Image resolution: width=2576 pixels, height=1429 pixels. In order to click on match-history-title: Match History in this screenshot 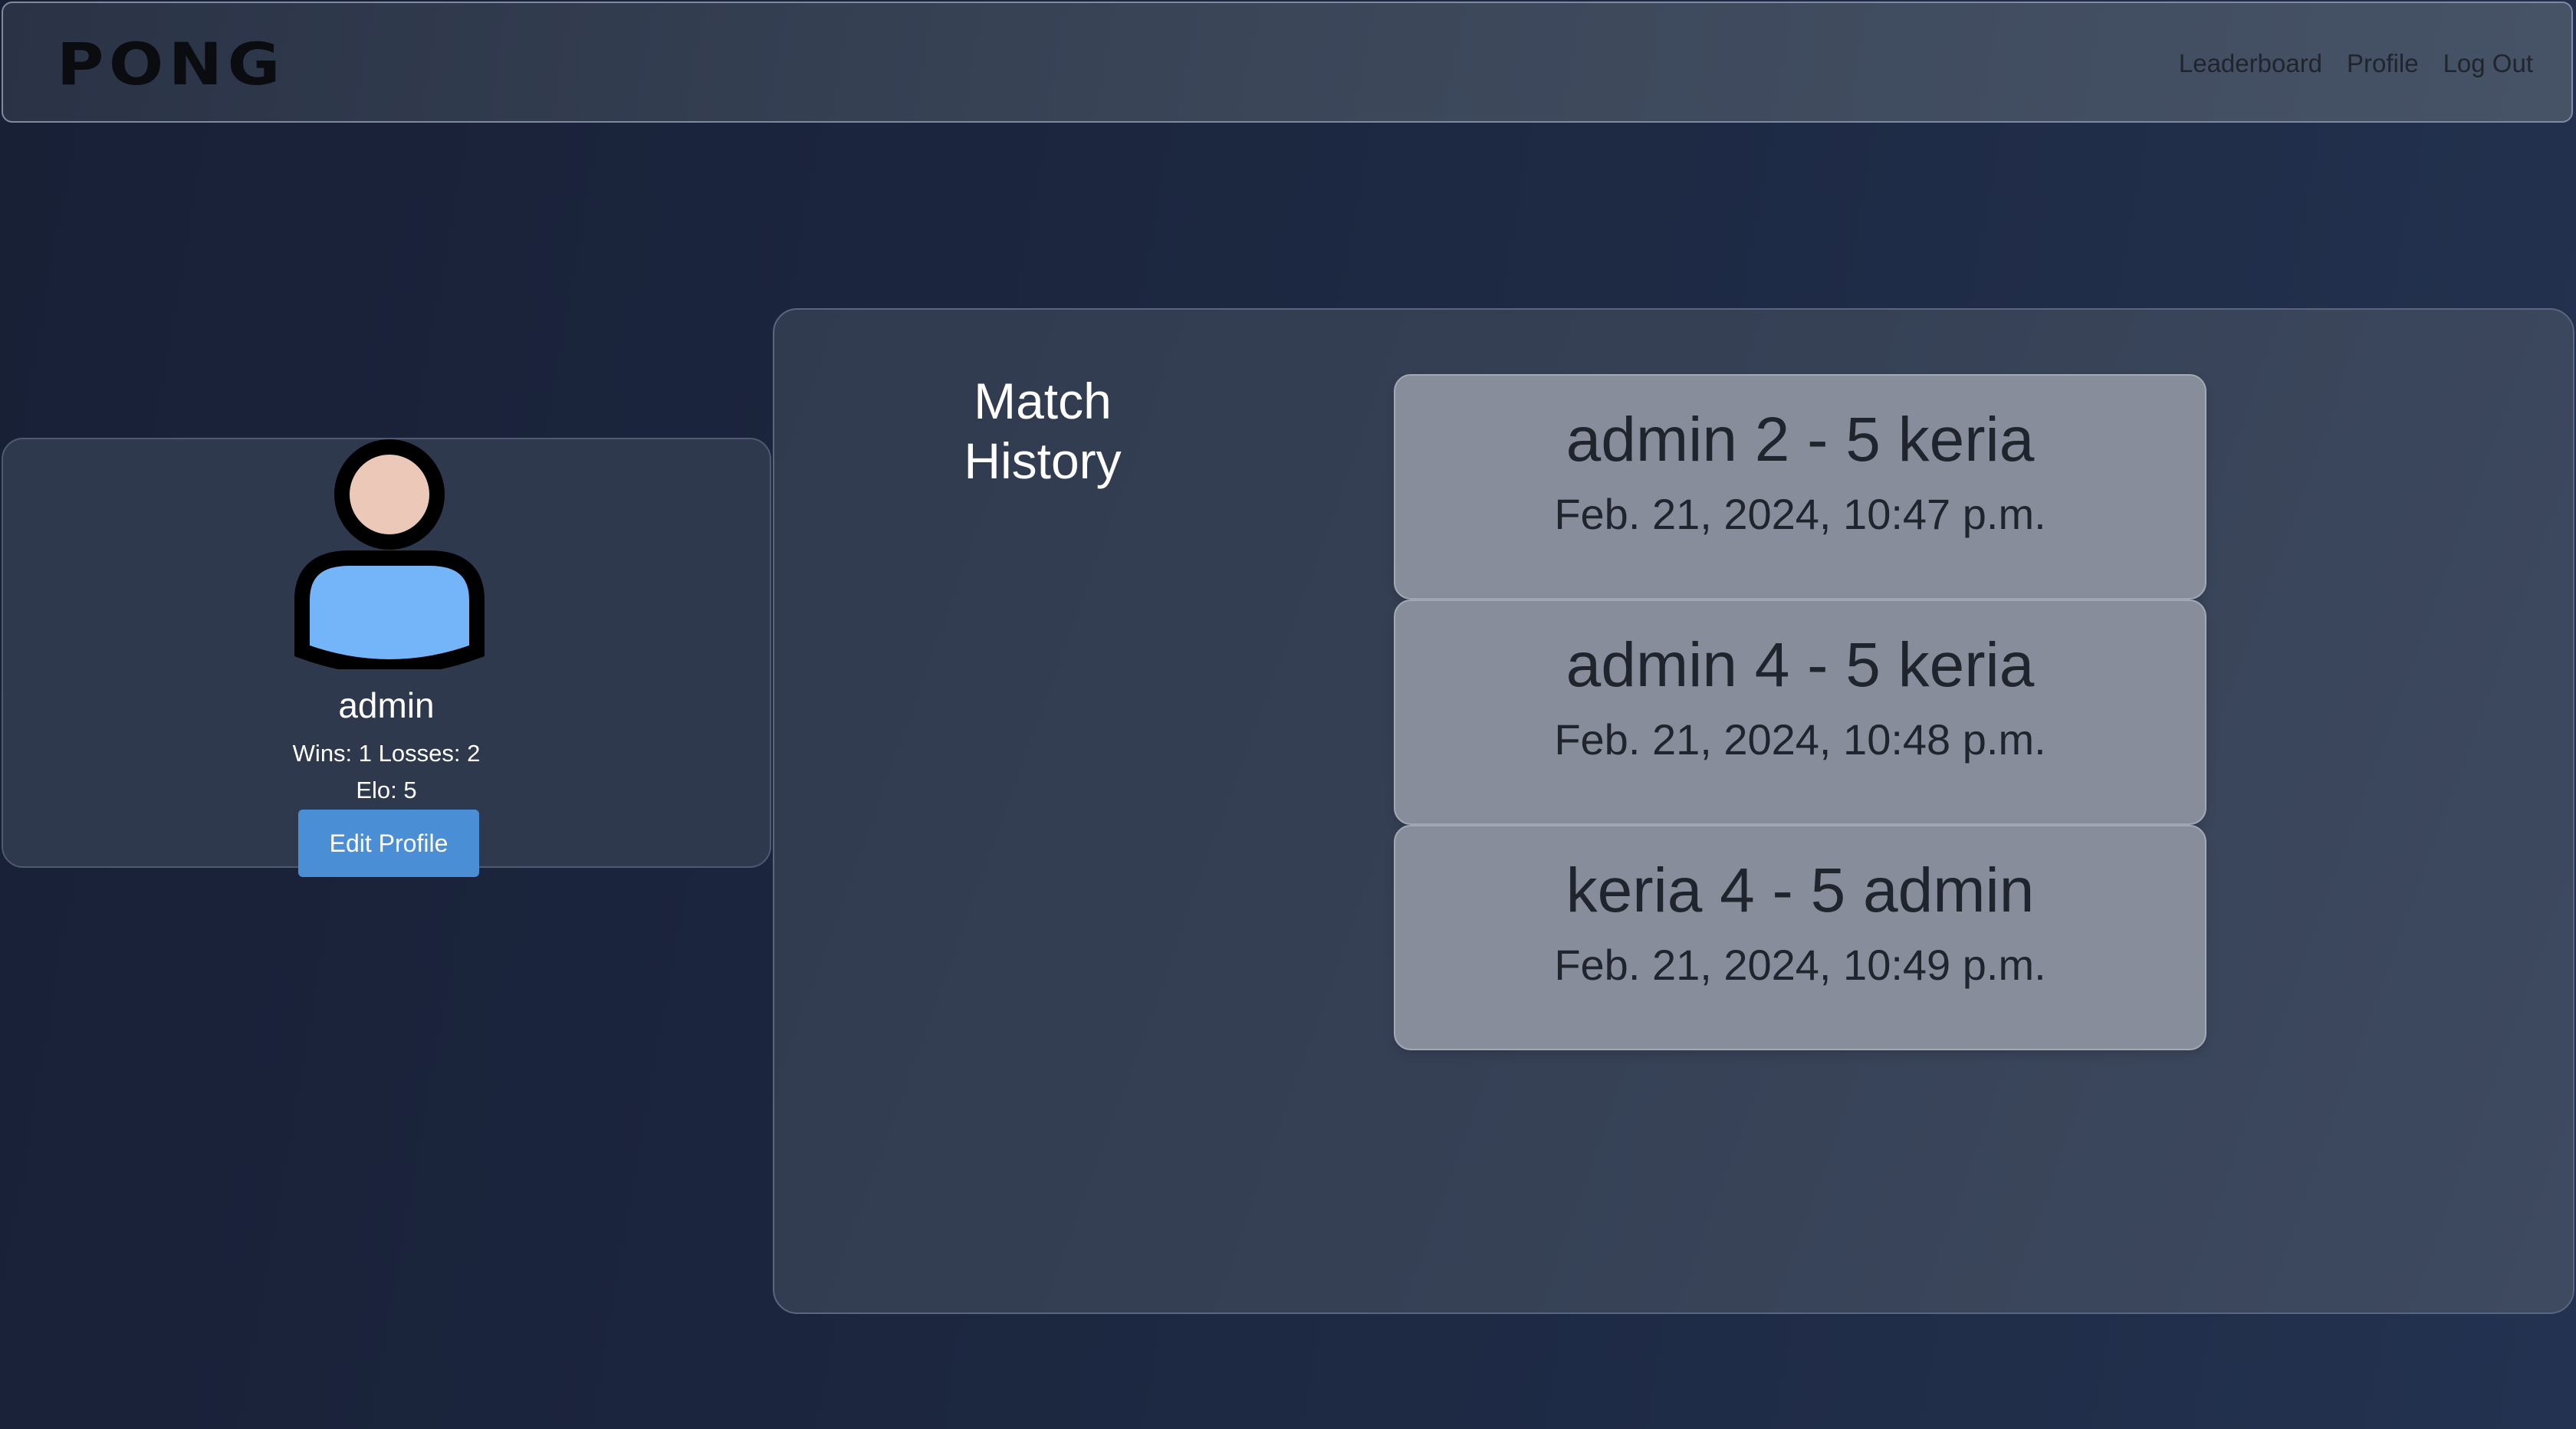, I will do `click(1043, 431)`.